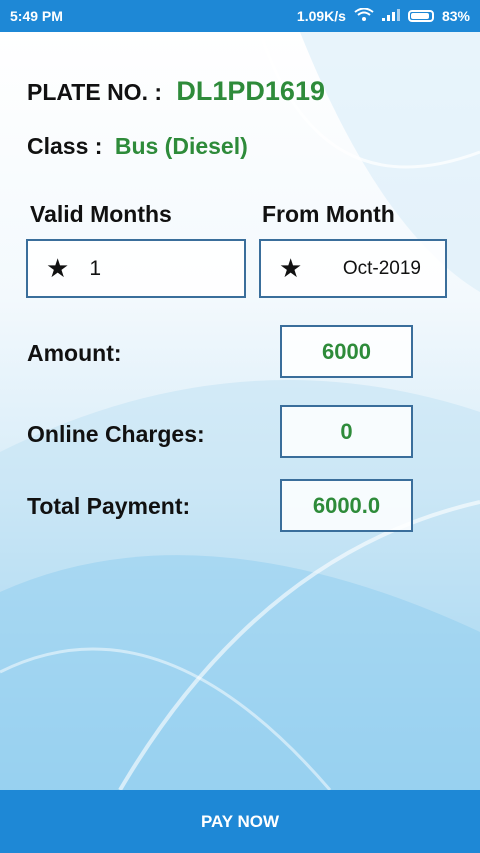  Describe the element at coordinates (74, 353) in the screenshot. I see `amount-label: Amount:` at that location.